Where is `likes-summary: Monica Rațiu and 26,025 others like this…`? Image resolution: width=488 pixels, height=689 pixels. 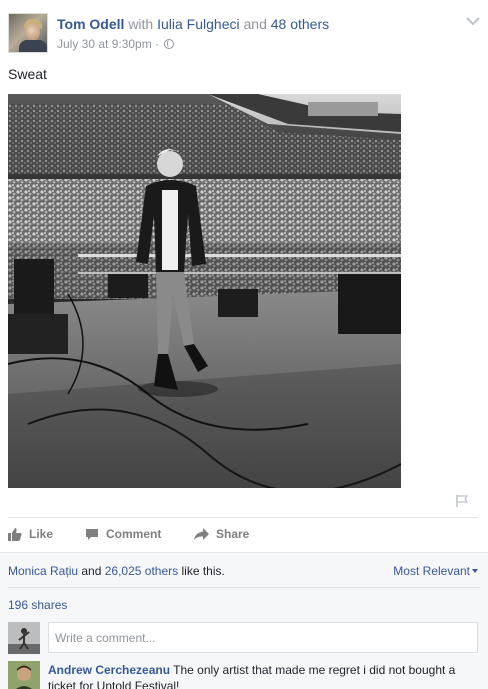
likes-summary: Monica Rațiu and 26,025 others like this… is located at coordinates (116, 571).